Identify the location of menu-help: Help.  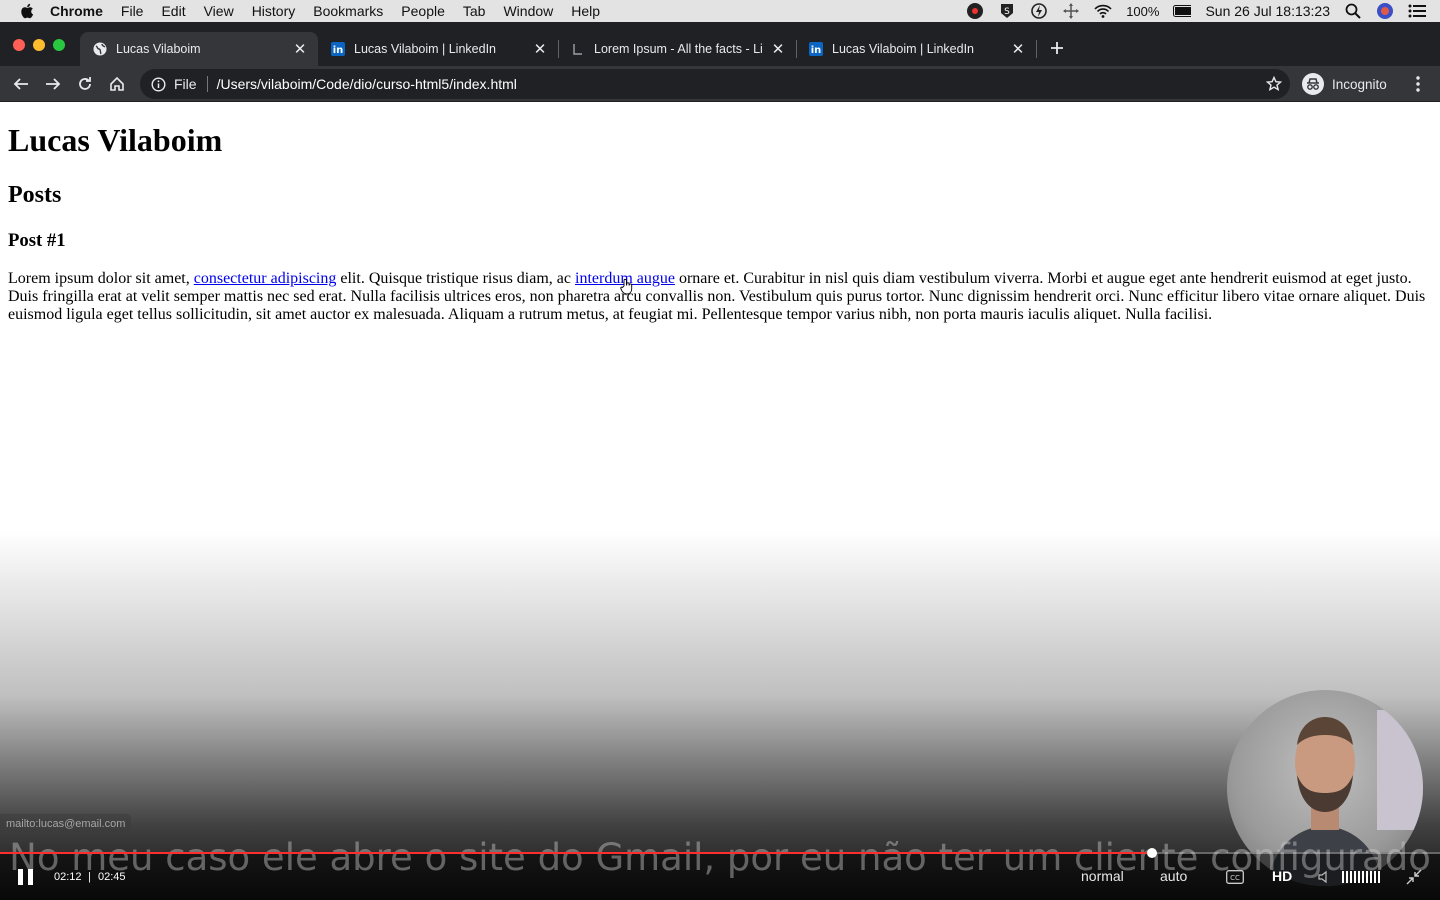
(585, 11).